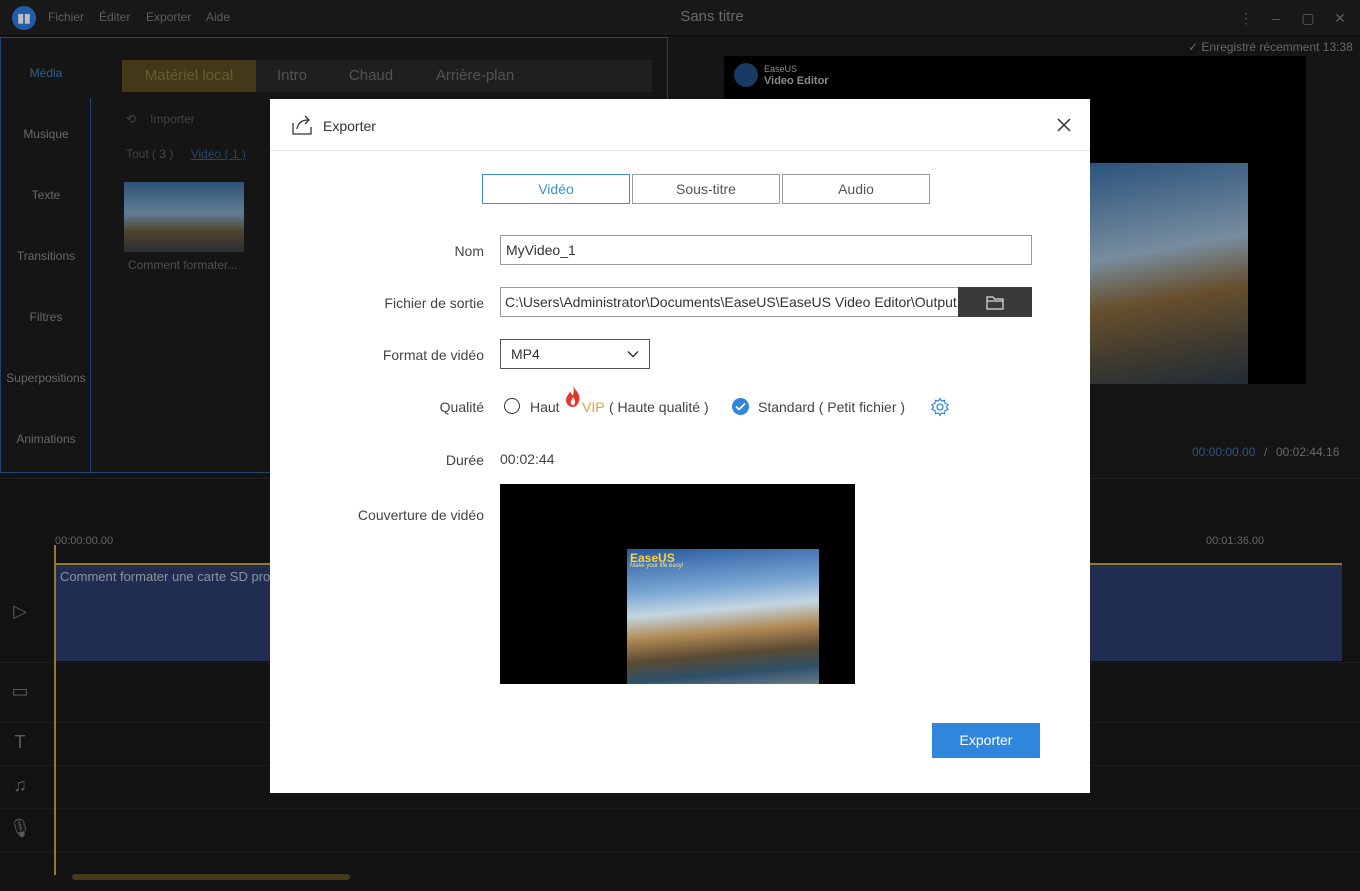 The height and width of the screenshot is (891, 1360). Describe the element at coordinates (766, 250) in the screenshot. I see `name-input: MyVideo_1` at that location.